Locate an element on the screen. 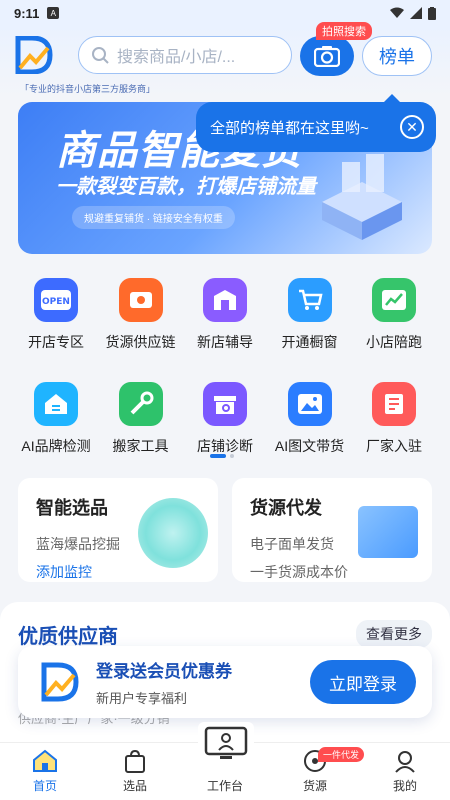 The image size is (450, 800). grid-label: 新店辅导 is located at coordinates (225, 342).